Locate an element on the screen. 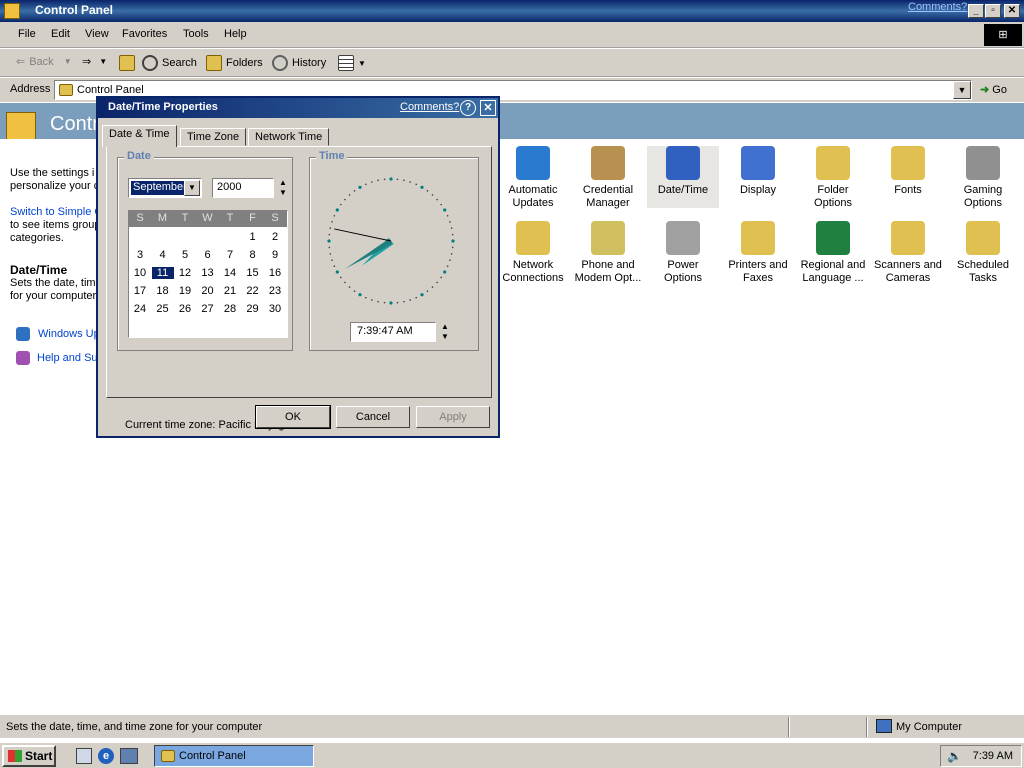  minimize-button: _ is located at coordinates (976, 11).